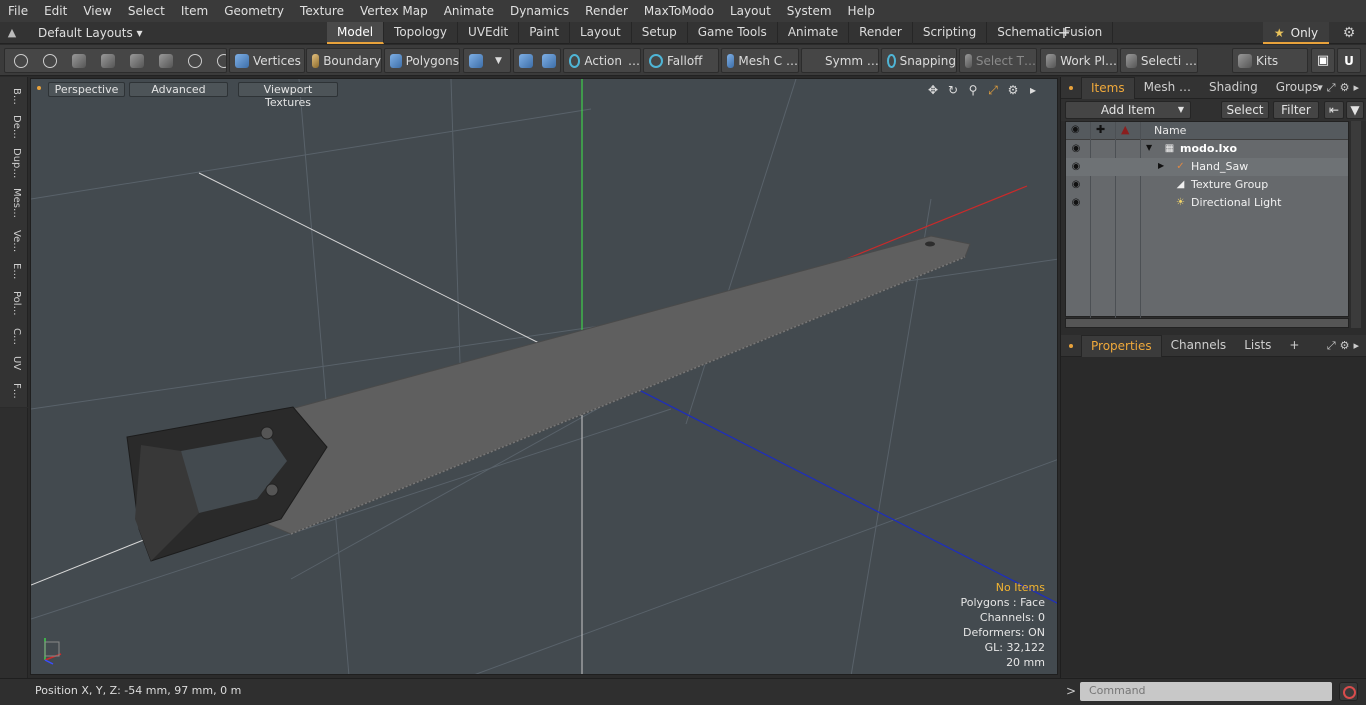 Image resolution: width=1366 pixels, height=705 pixels. Describe the element at coordinates (12, 32) in the screenshot. I see `layout-expand-icon: ▲` at that location.